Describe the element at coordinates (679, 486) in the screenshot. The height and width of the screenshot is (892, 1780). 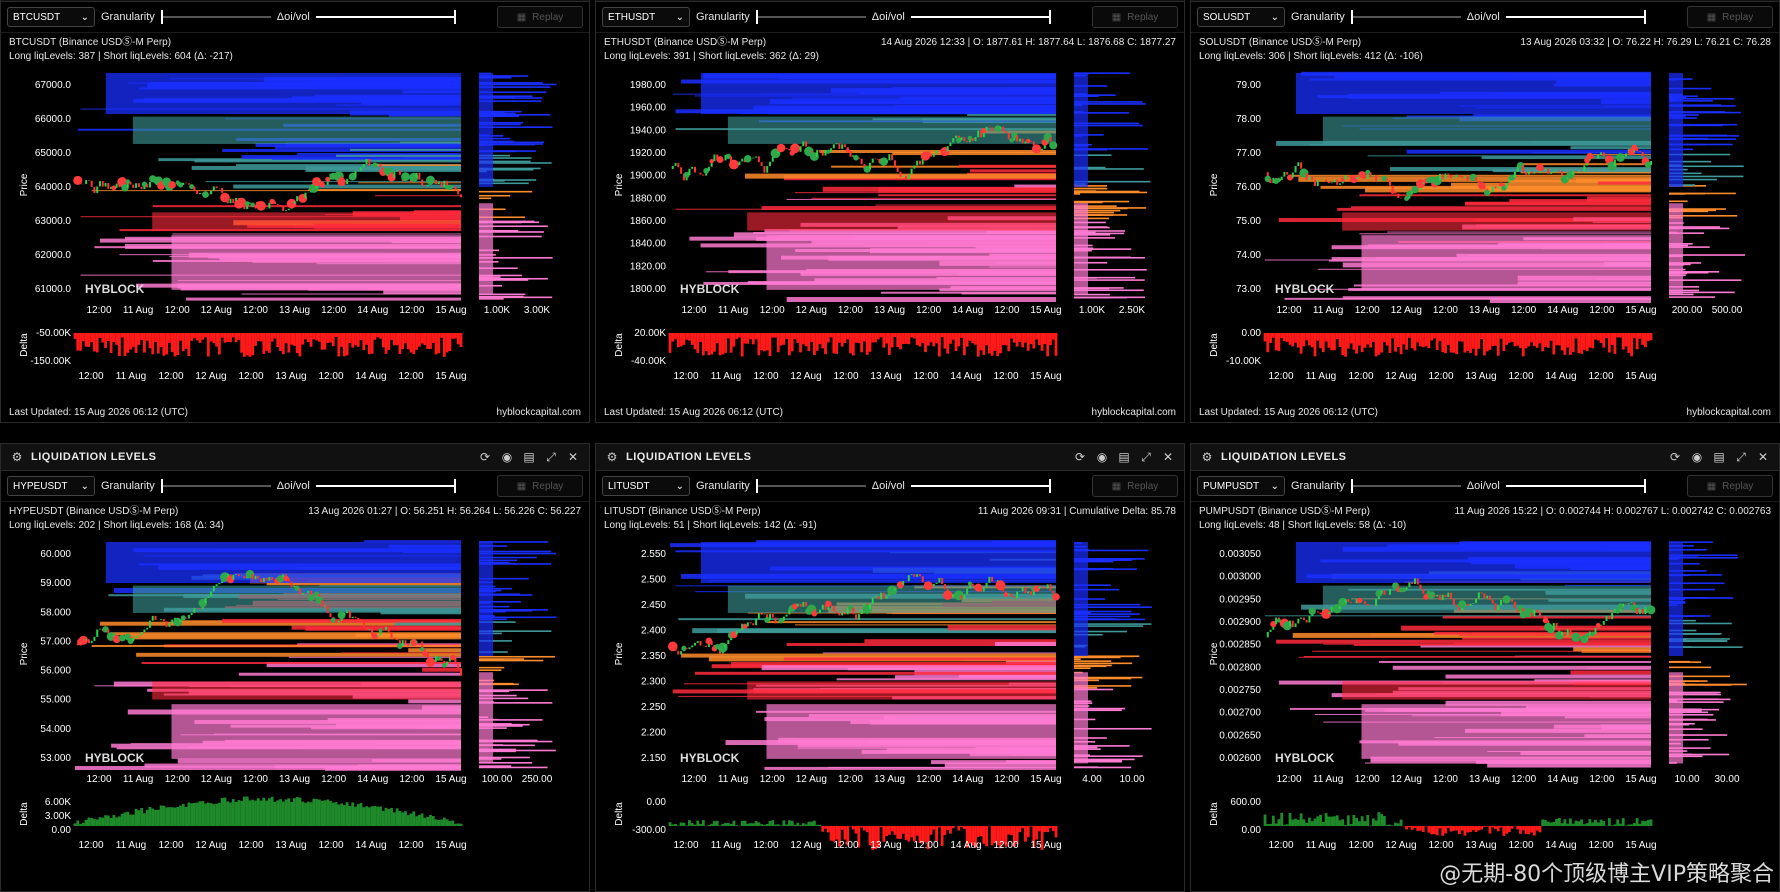
I see `chevron-down-icon: ⌄` at that location.